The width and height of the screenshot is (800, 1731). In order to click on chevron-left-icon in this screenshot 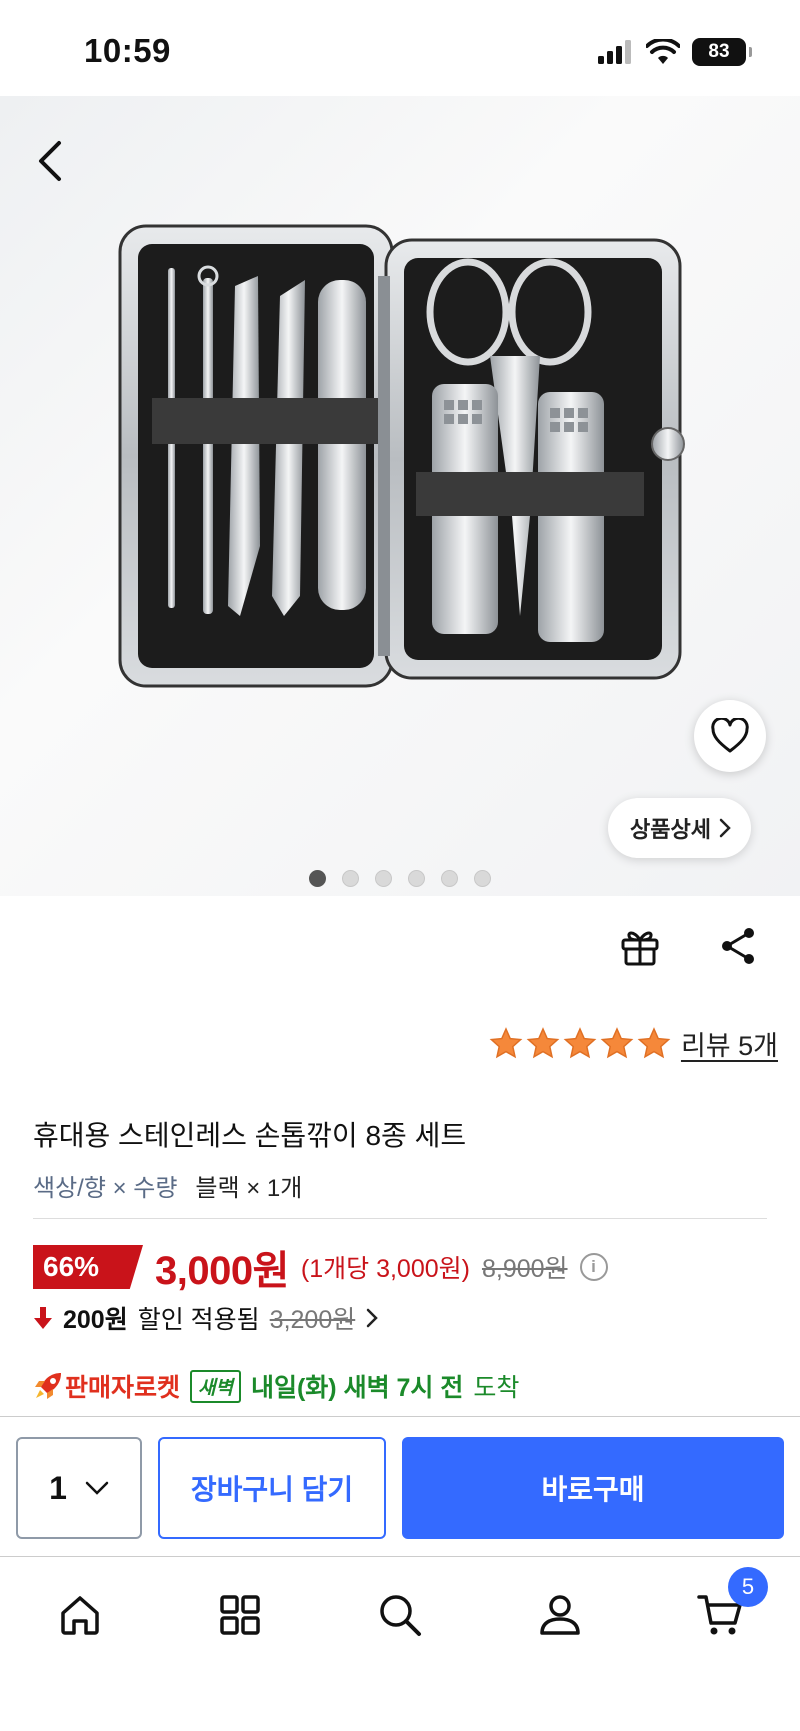, I will do `click(50, 161)`.